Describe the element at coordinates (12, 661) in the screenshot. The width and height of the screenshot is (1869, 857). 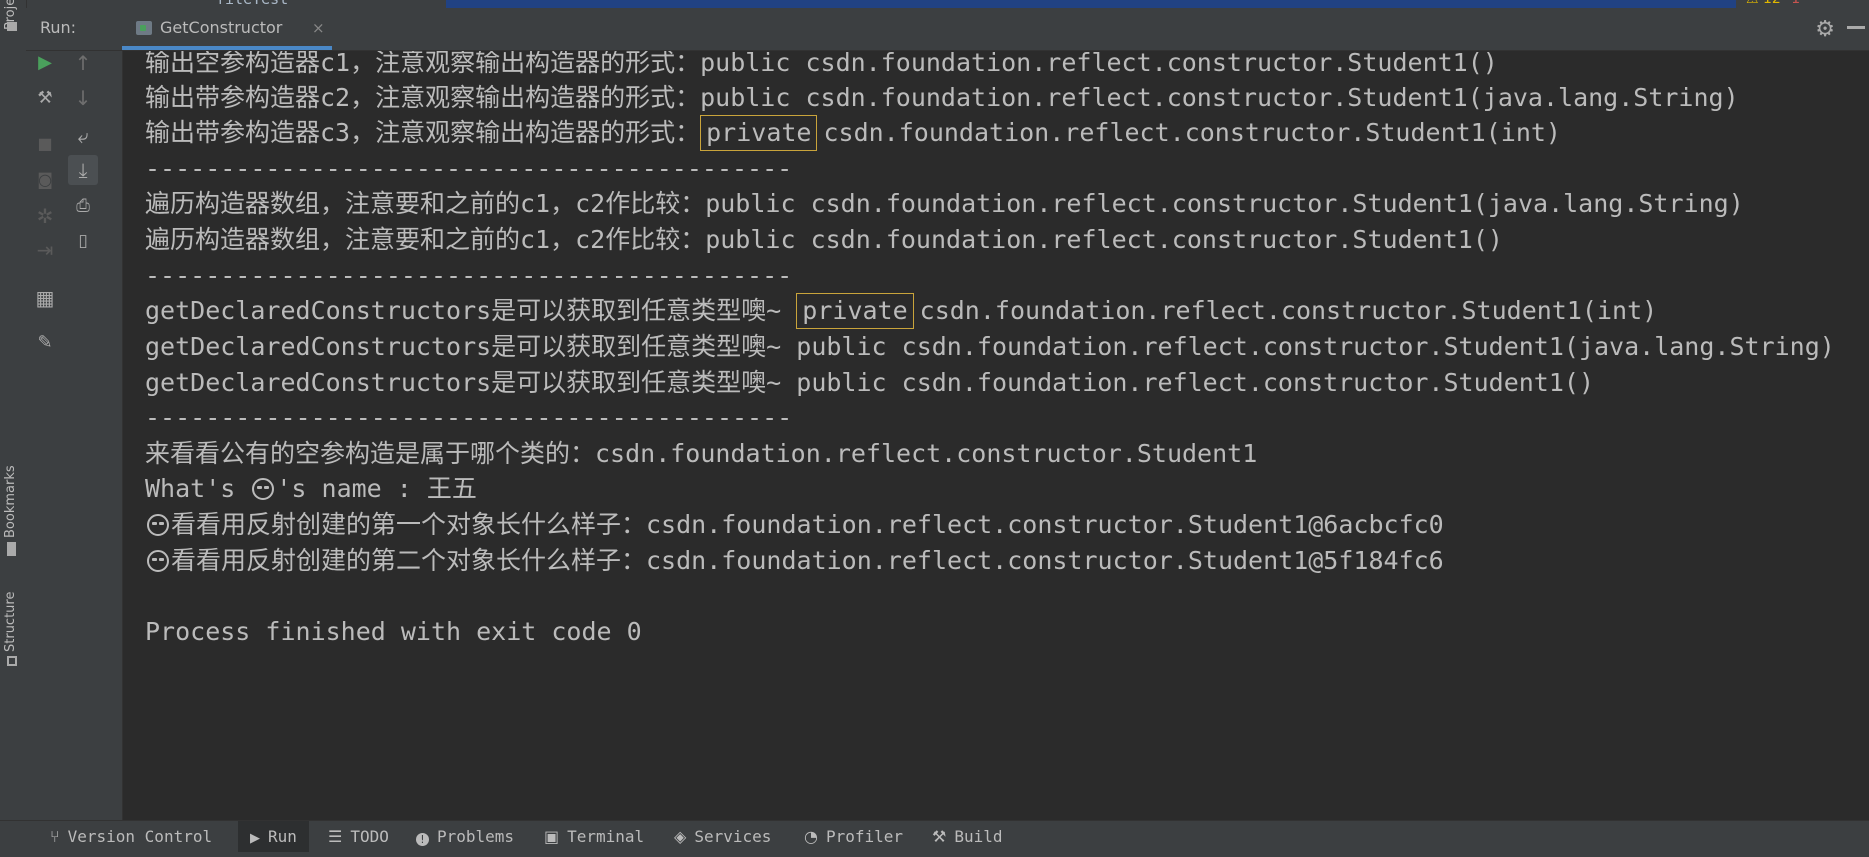
I see `structure-icon` at that location.